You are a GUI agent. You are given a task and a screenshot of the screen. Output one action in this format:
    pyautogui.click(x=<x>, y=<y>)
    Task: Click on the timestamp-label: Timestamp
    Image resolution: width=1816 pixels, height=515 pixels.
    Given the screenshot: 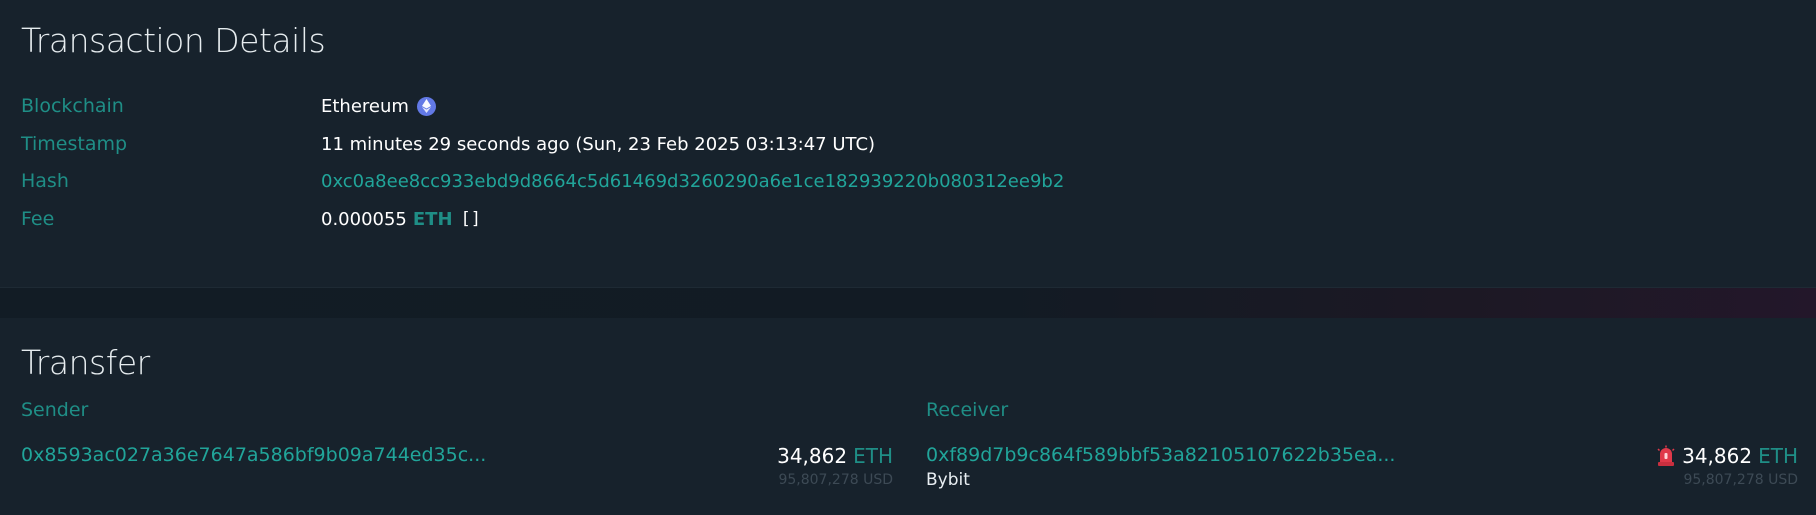 What is the action you would take?
    pyautogui.click(x=74, y=144)
    